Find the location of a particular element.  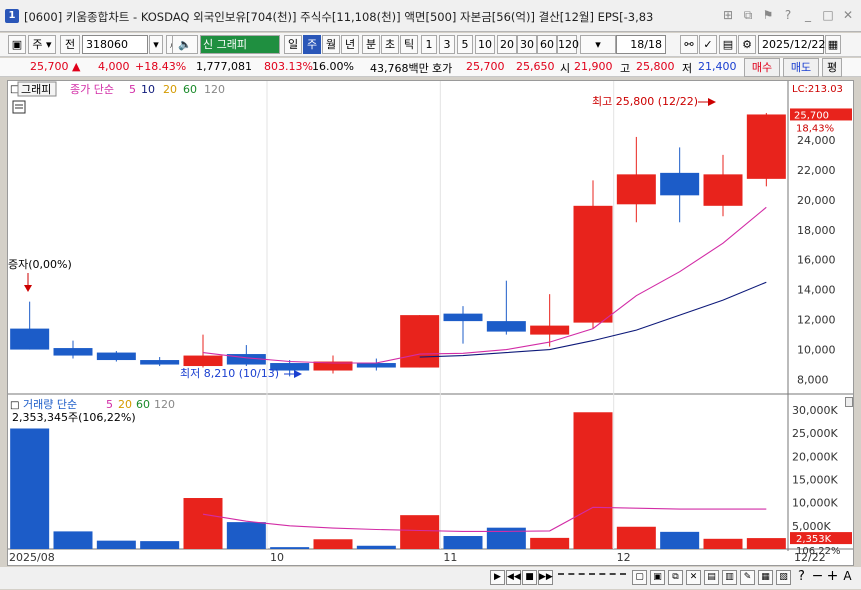

period-tab-second: 초 is located at coordinates (390, 44).